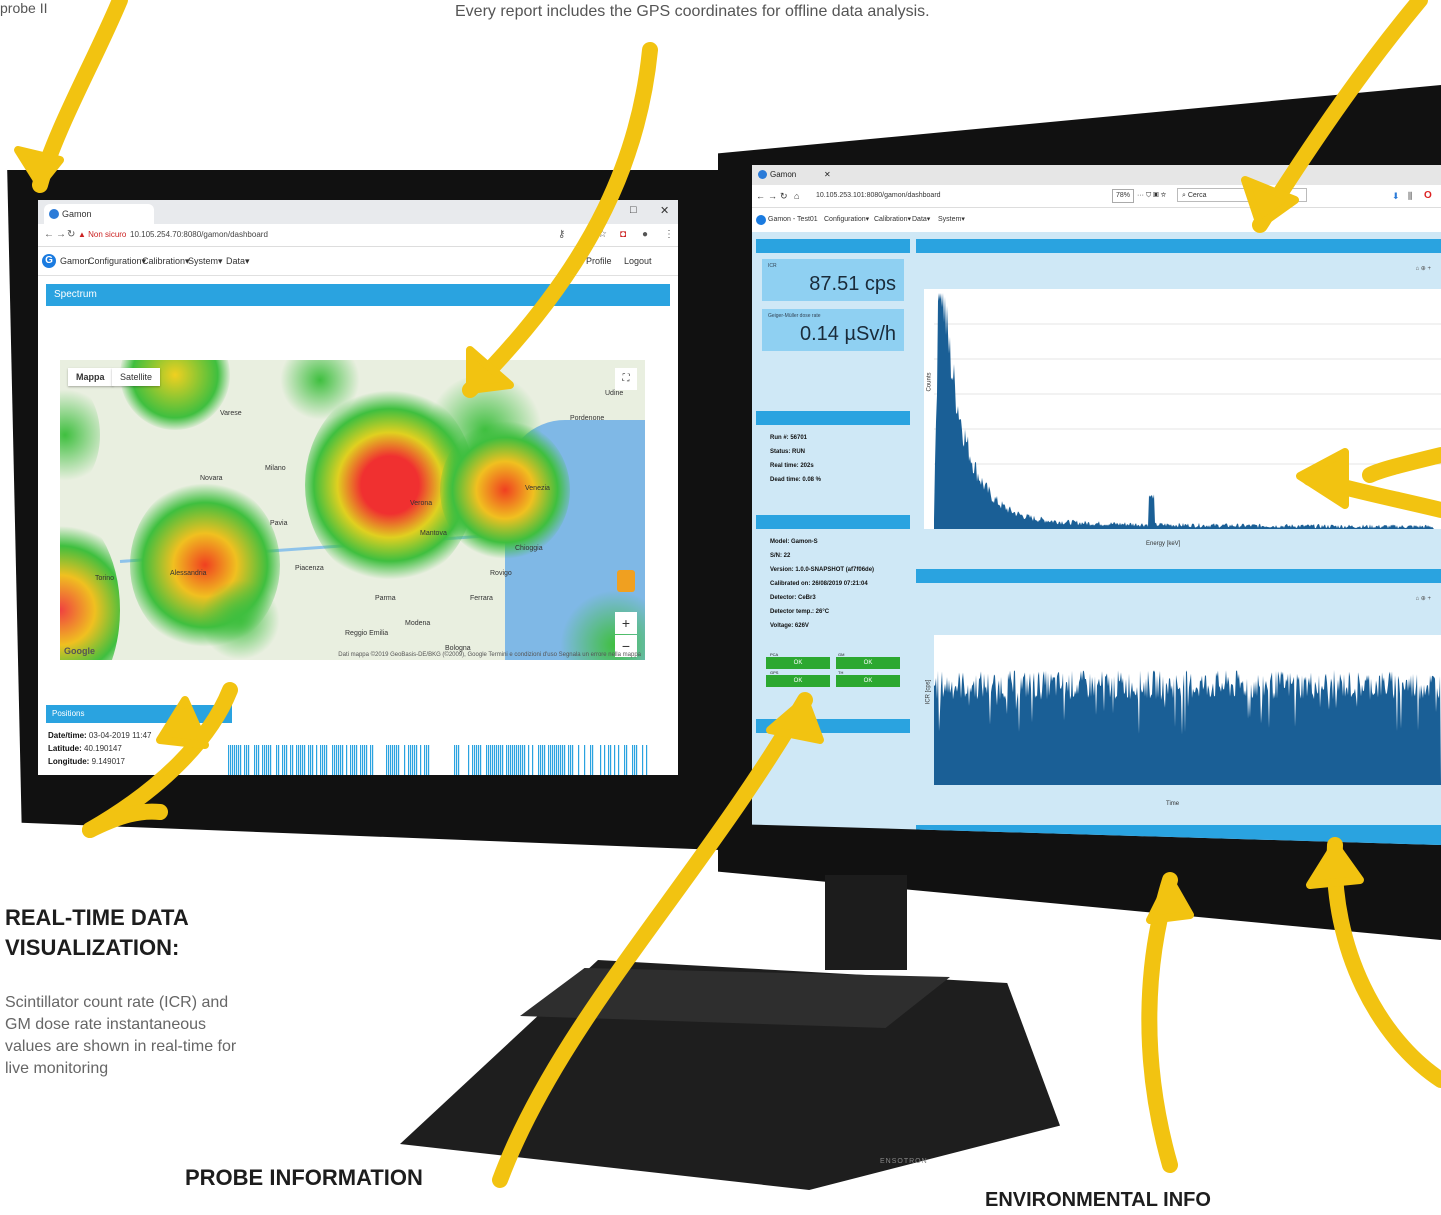  What do you see at coordinates (783, 175) in the screenshot?
I see `tab-title: Gamon` at bounding box center [783, 175].